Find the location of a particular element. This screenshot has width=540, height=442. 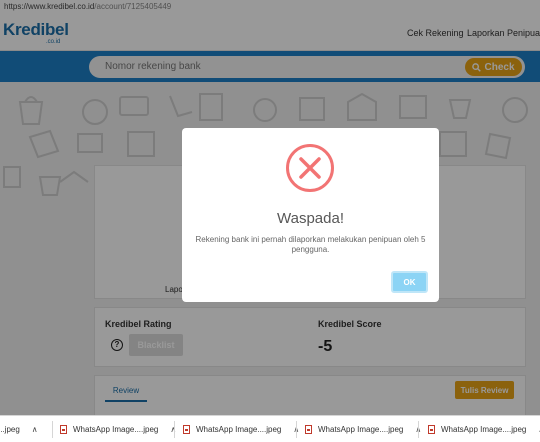

chevron-up-icon: ∧ is located at coordinates (35, 429).